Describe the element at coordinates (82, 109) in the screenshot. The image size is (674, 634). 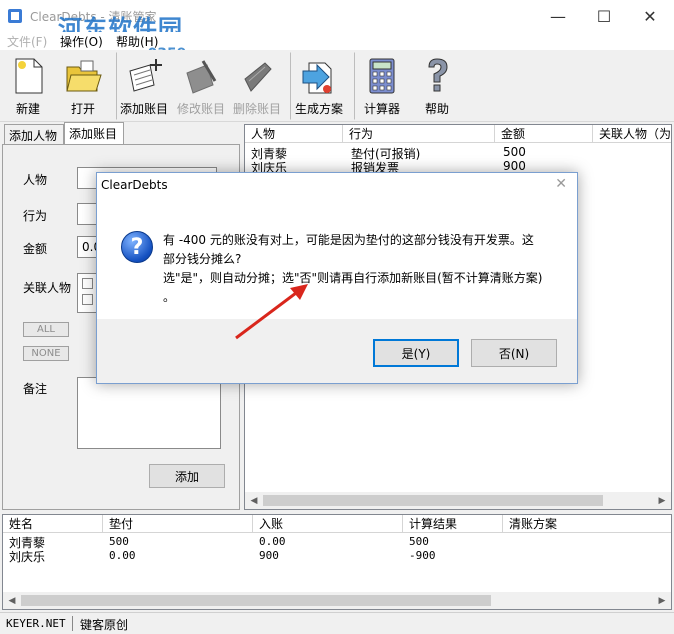
I see `open-button-label: 打开` at that location.